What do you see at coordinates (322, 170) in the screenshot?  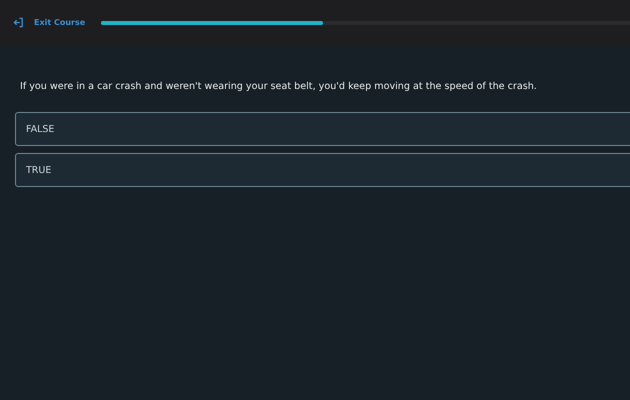 I see `answer-option: TRUE` at bounding box center [322, 170].